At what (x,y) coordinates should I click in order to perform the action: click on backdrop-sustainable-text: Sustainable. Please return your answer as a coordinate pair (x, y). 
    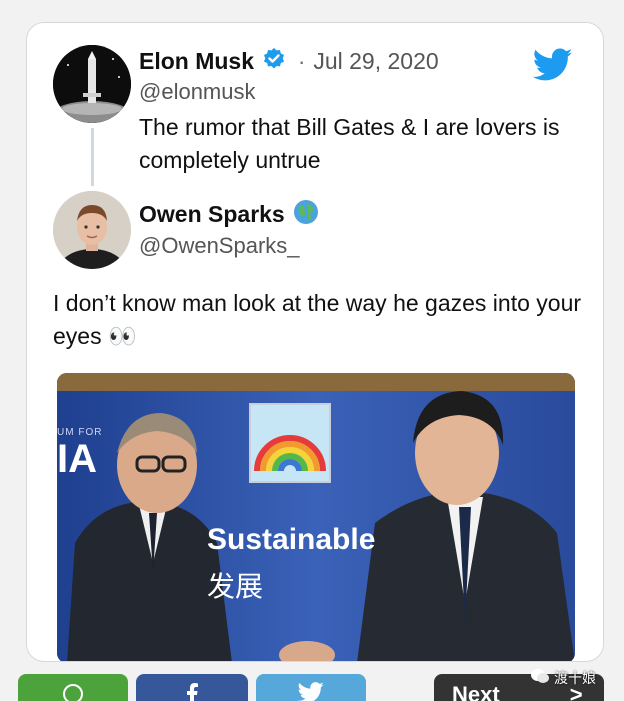
    Looking at the image, I should click on (291, 539).